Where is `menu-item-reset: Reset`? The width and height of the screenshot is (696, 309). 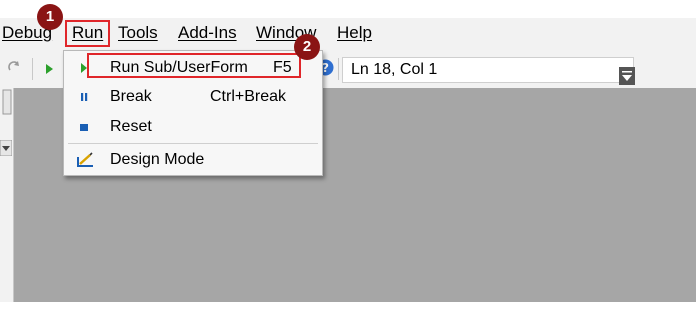
menu-item-reset: Reset is located at coordinates (193, 127).